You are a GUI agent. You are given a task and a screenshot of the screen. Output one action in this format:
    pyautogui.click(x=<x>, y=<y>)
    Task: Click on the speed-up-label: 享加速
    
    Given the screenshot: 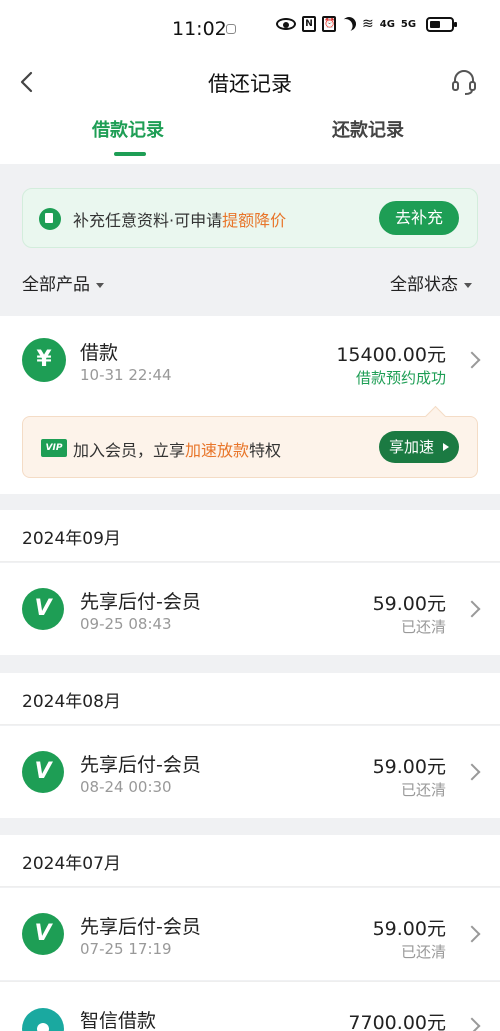 What is the action you would take?
    pyautogui.click(x=412, y=447)
    